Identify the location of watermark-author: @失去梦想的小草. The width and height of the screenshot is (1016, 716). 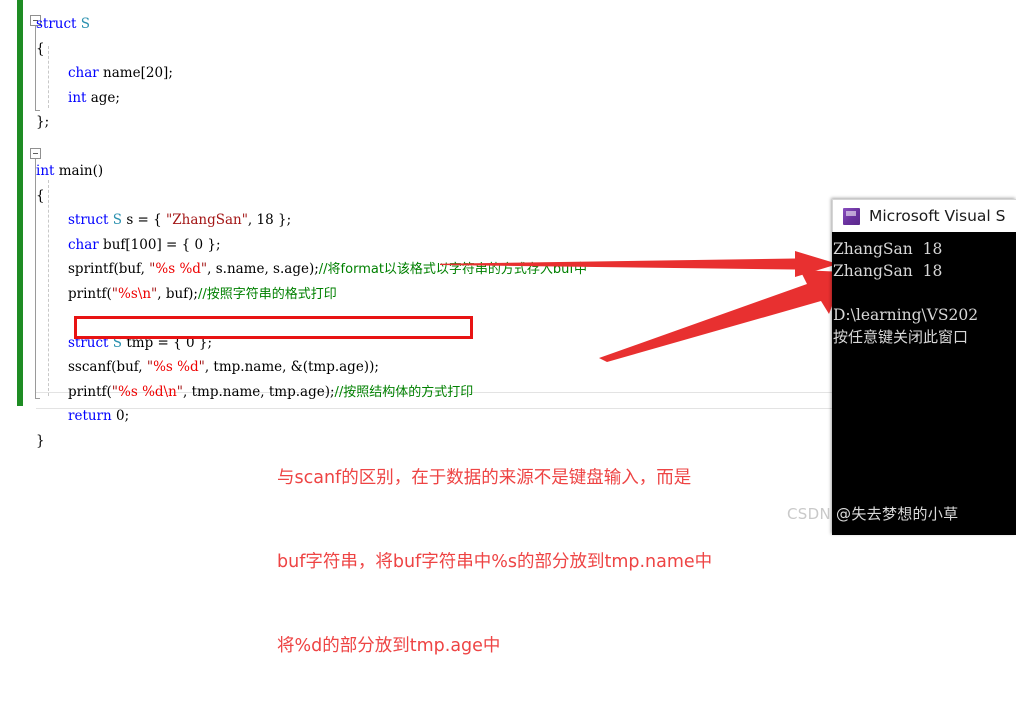
(897, 514).